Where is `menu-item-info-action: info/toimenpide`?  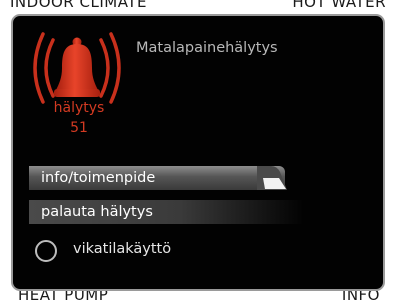
menu-item-info-action: info/toimenpide is located at coordinates (158, 178).